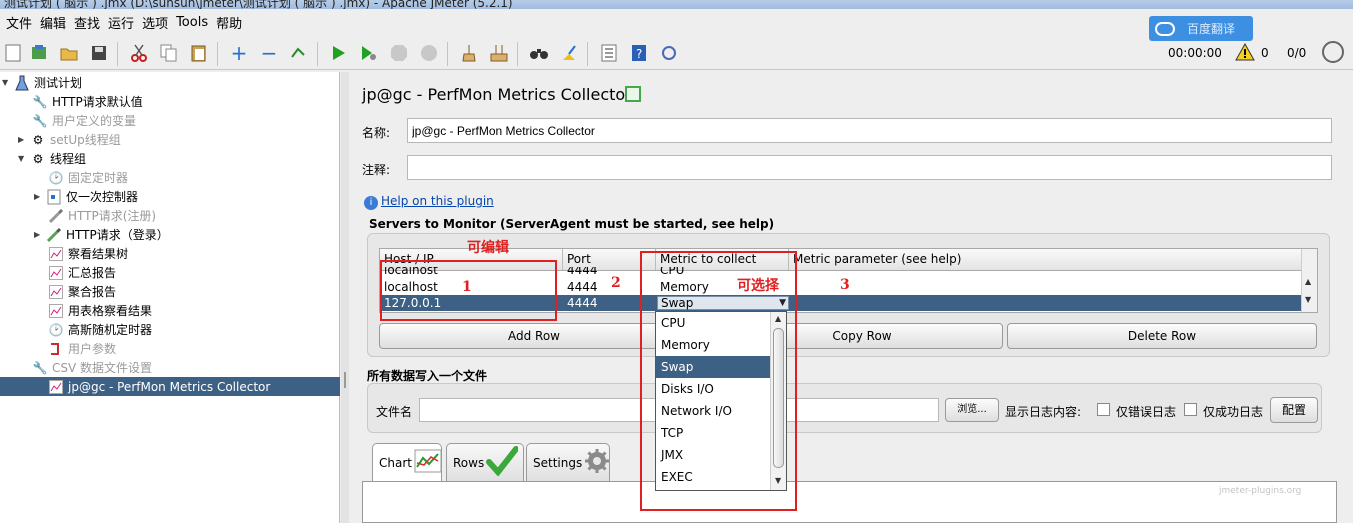 Image resolution: width=1353 pixels, height=523 pixels. I want to click on tree-node: ▶ ⚙ setUp线程组, so click(69, 139).